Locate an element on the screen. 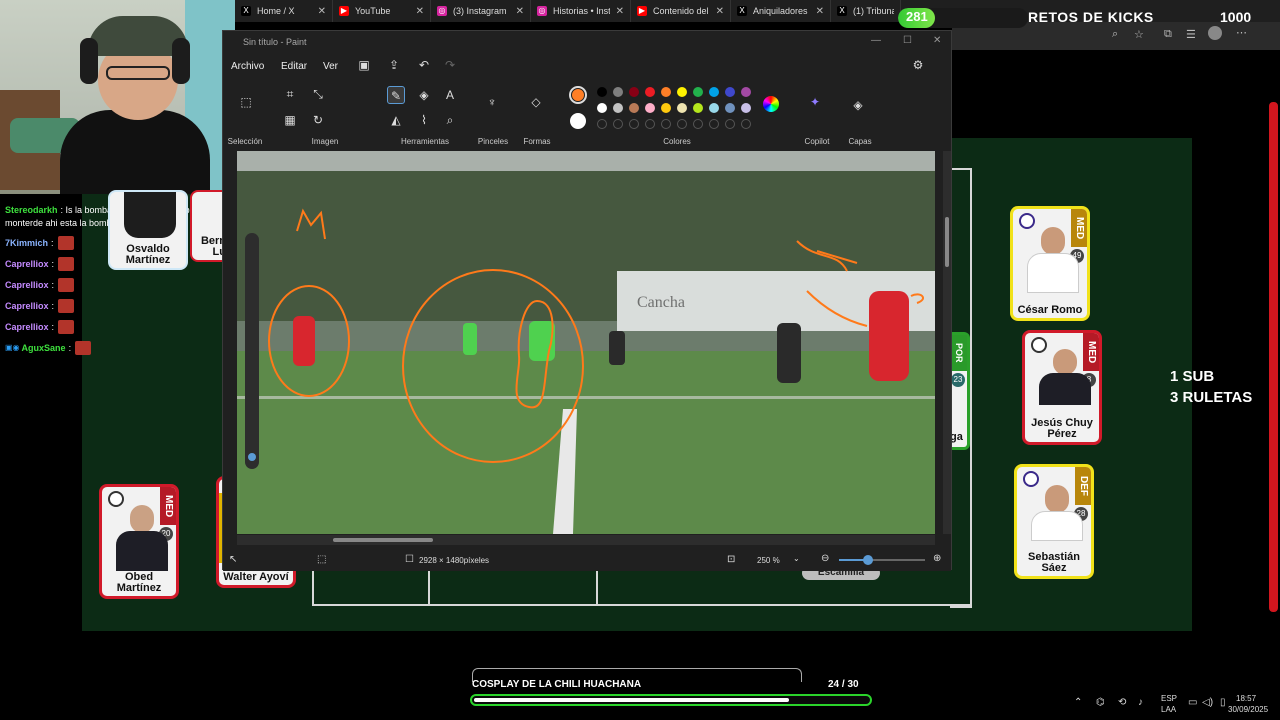 This screenshot has height=720, width=1280. browser-tab: ▶ YouTube ✕ is located at coordinates (382, 11).